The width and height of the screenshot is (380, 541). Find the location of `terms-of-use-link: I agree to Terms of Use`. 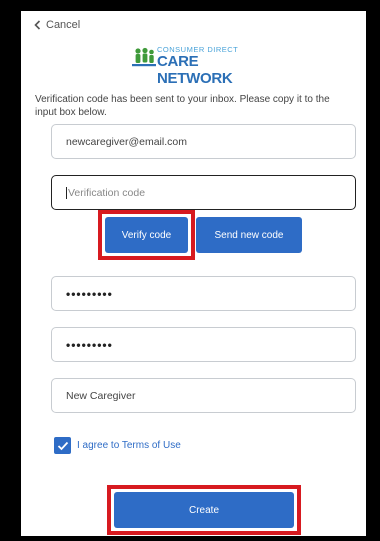

terms-of-use-link: I agree to Terms of Use is located at coordinates (129, 445).